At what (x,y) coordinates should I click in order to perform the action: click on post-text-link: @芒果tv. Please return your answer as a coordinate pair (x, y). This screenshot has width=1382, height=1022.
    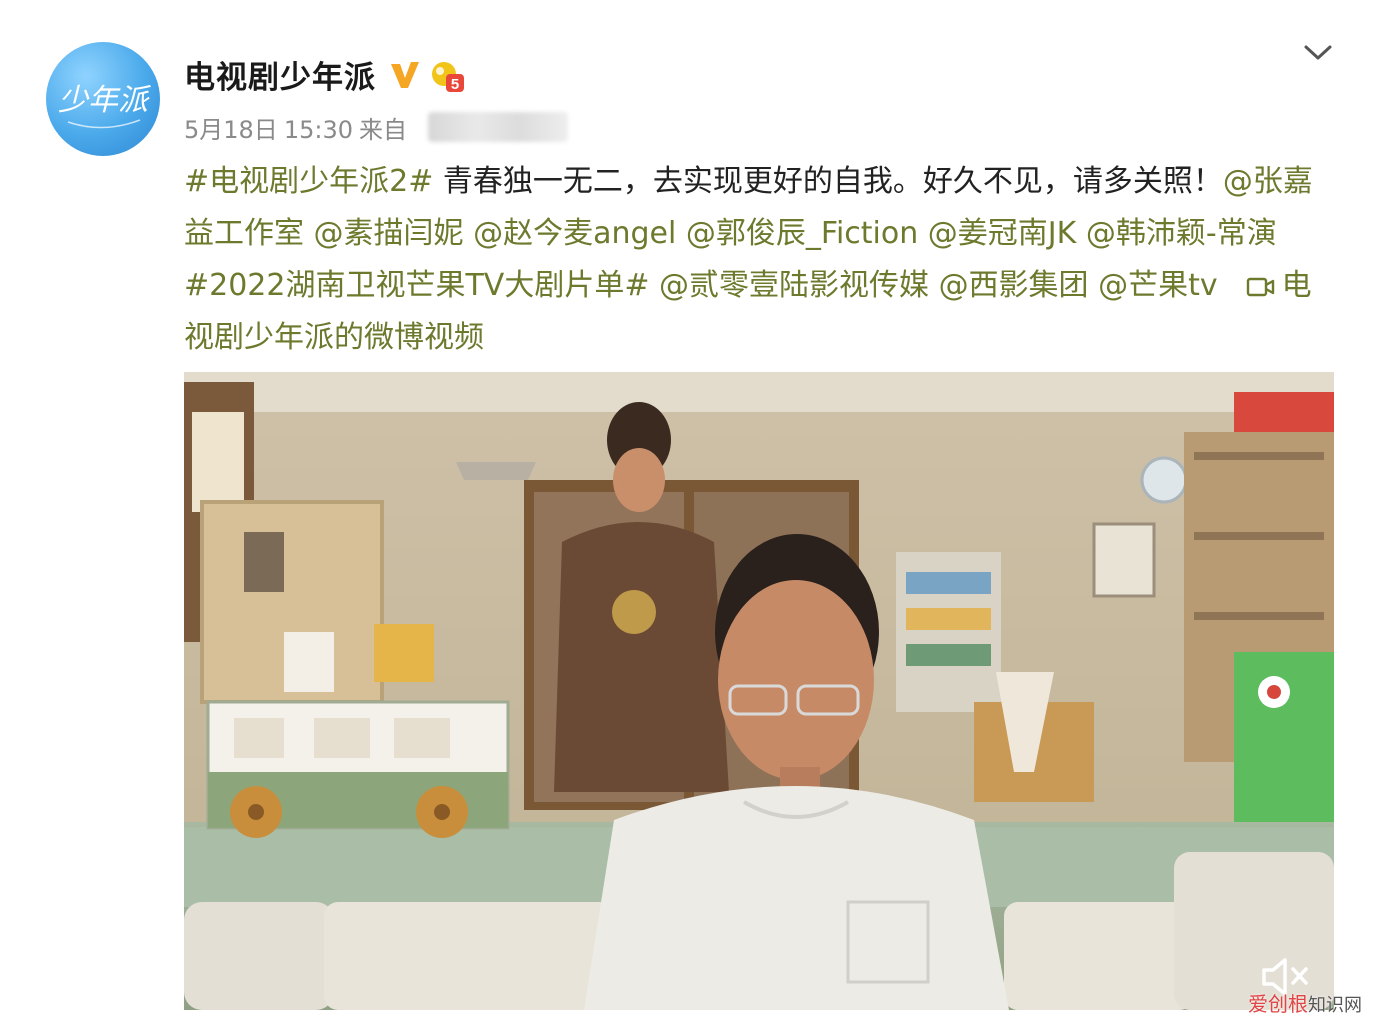
    Looking at the image, I should click on (1158, 285).